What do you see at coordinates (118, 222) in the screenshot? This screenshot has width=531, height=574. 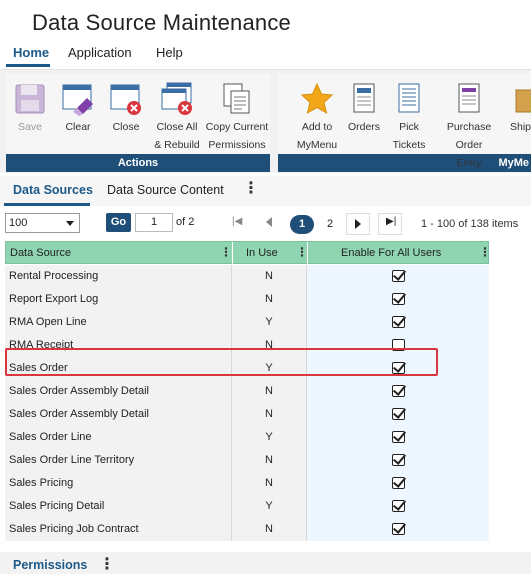 I see `go-button: Go` at bounding box center [118, 222].